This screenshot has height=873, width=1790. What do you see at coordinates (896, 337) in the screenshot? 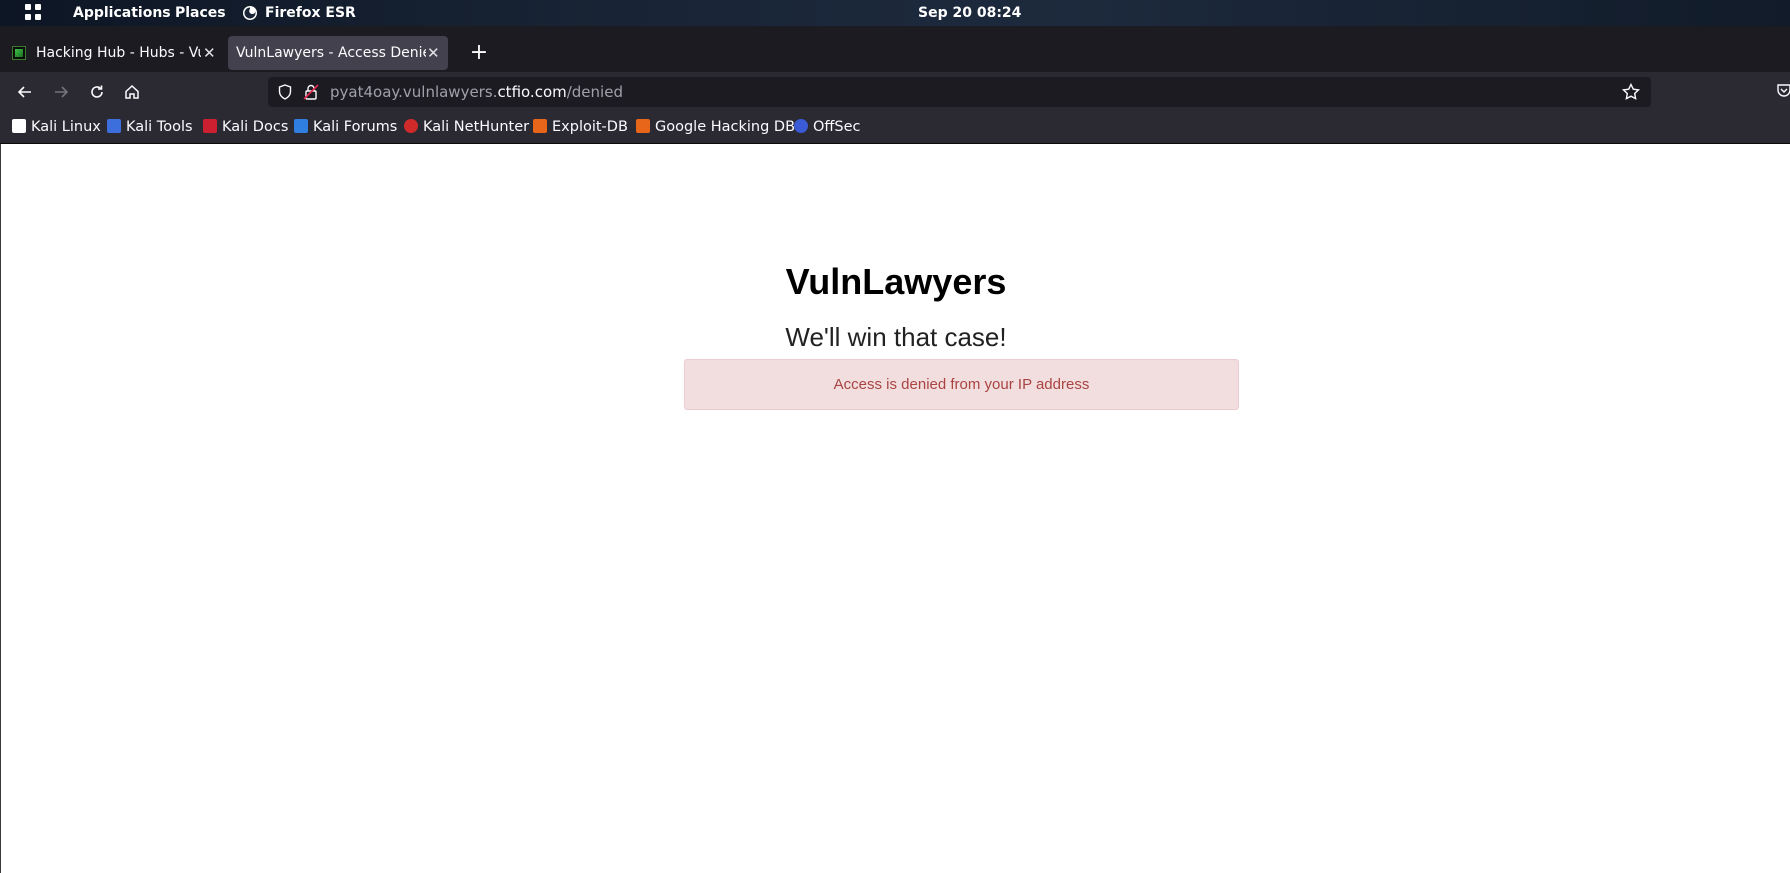
I see `site-subtitle: We'll win that case!` at bounding box center [896, 337].